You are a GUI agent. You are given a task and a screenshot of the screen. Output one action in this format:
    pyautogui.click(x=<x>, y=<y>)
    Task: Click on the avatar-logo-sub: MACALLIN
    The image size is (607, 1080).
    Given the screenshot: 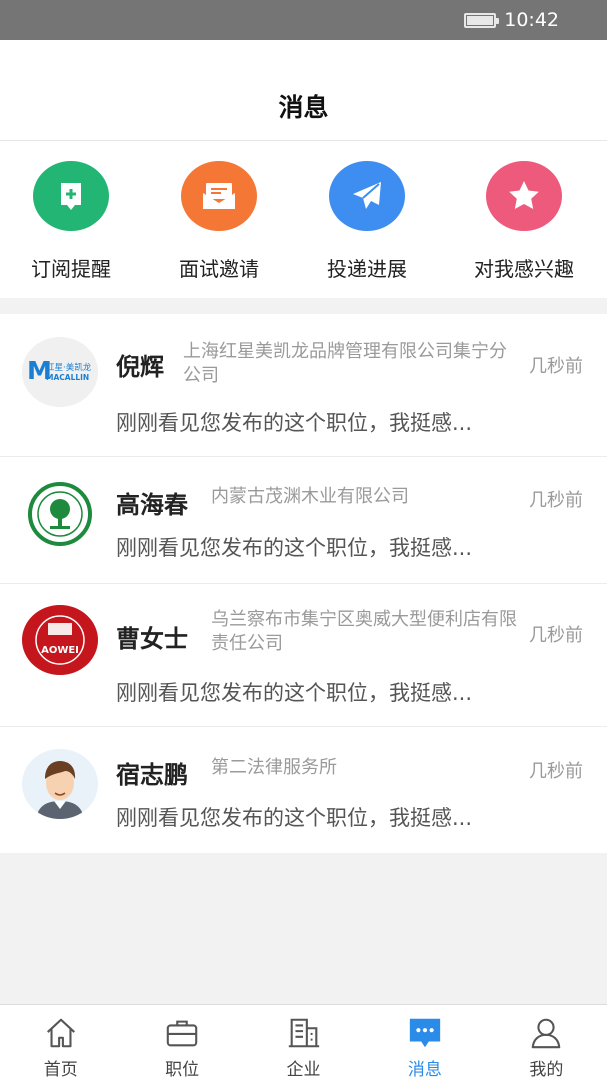 What is the action you would take?
    pyautogui.click(x=67, y=377)
    